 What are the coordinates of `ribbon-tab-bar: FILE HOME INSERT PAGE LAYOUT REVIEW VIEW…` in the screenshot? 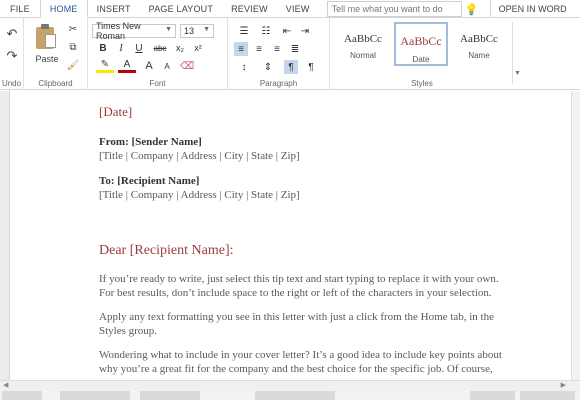 It's located at (290, 9).